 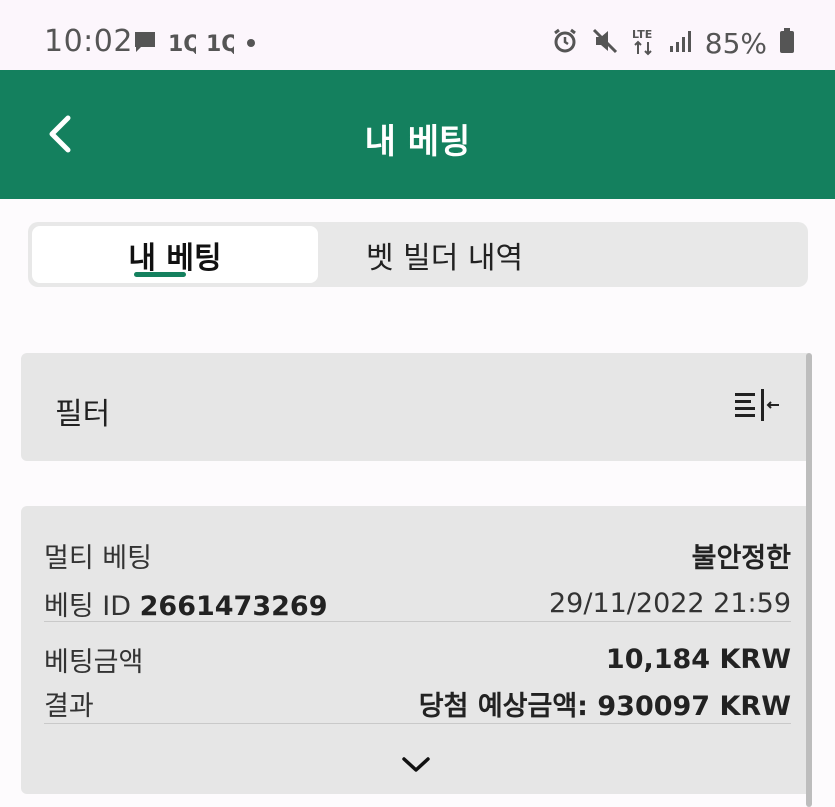 What do you see at coordinates (251, 44) in the screenshot?
I see `dot-icon` at bounding box center [251, 44].